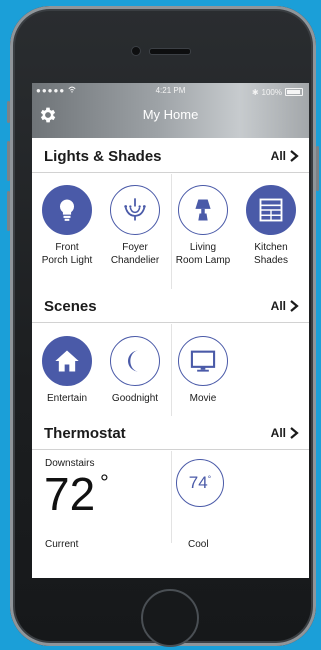  What do you see at coordinates (271, 254) in the screenshot?
I see `device-label: Kitchen Shades` at bounding box center [271, 254].